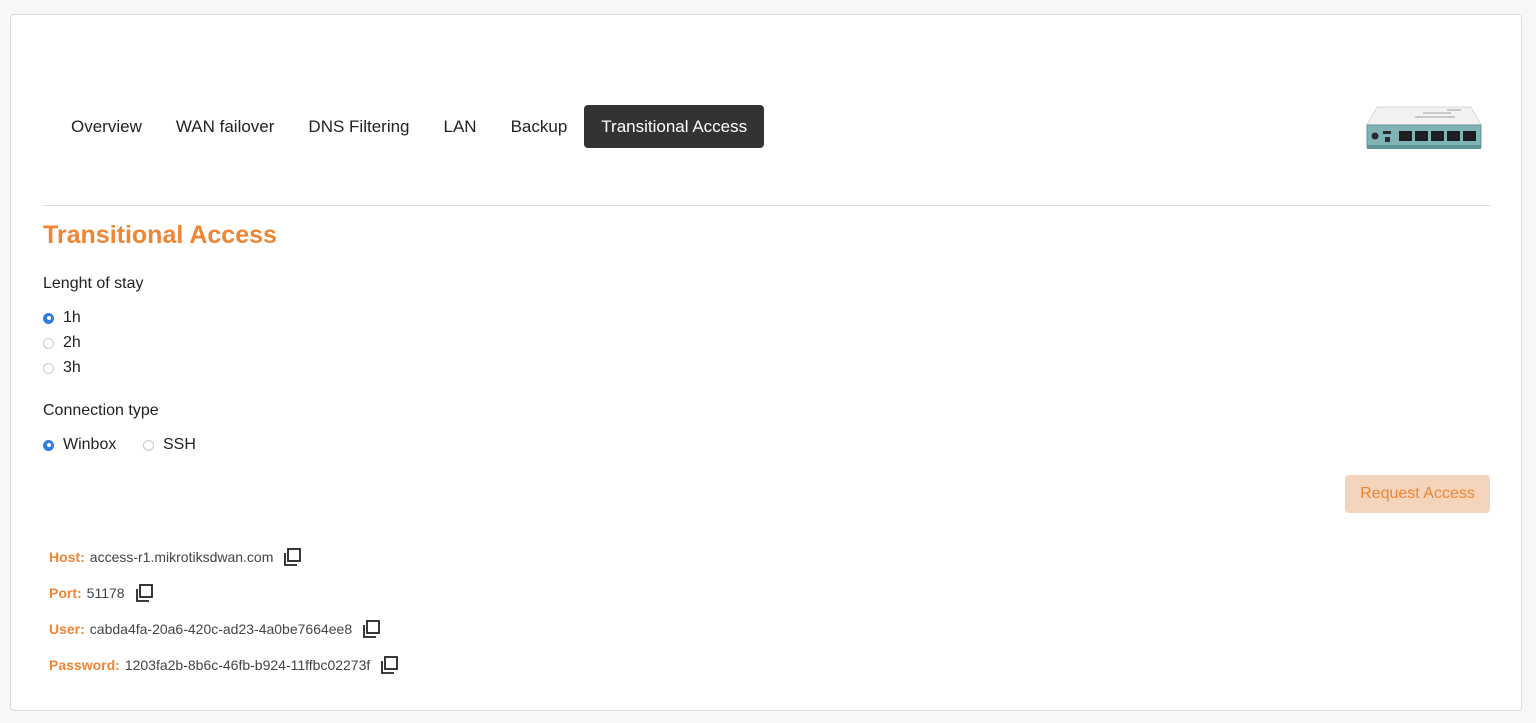 Image resolution: width=1536 pixels, height=723 pixels. What do you see at coordinates (84, 665) in the screenshot?
I see `password-key: Password:` at bounding box center [84, 665].